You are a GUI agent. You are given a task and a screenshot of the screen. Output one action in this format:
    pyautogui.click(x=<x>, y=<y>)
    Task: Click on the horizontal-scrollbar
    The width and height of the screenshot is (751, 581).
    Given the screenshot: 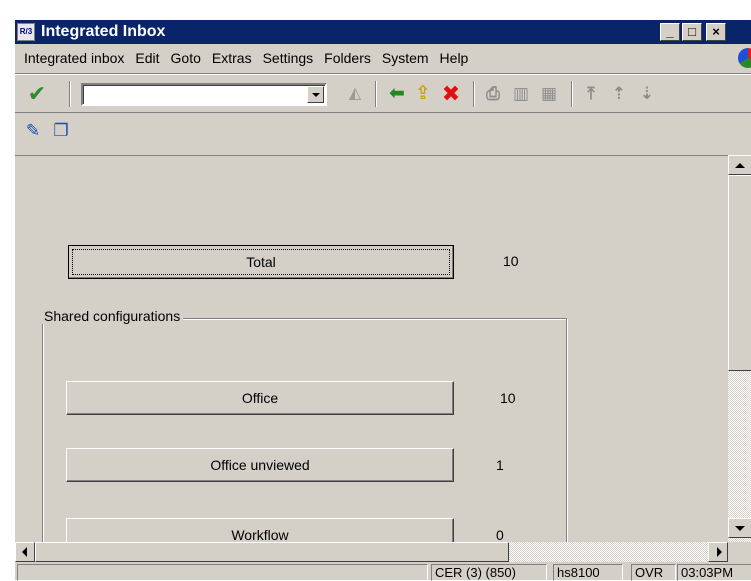 What is the action you would take?
    pyautogui.click(x=371, y=552)
    